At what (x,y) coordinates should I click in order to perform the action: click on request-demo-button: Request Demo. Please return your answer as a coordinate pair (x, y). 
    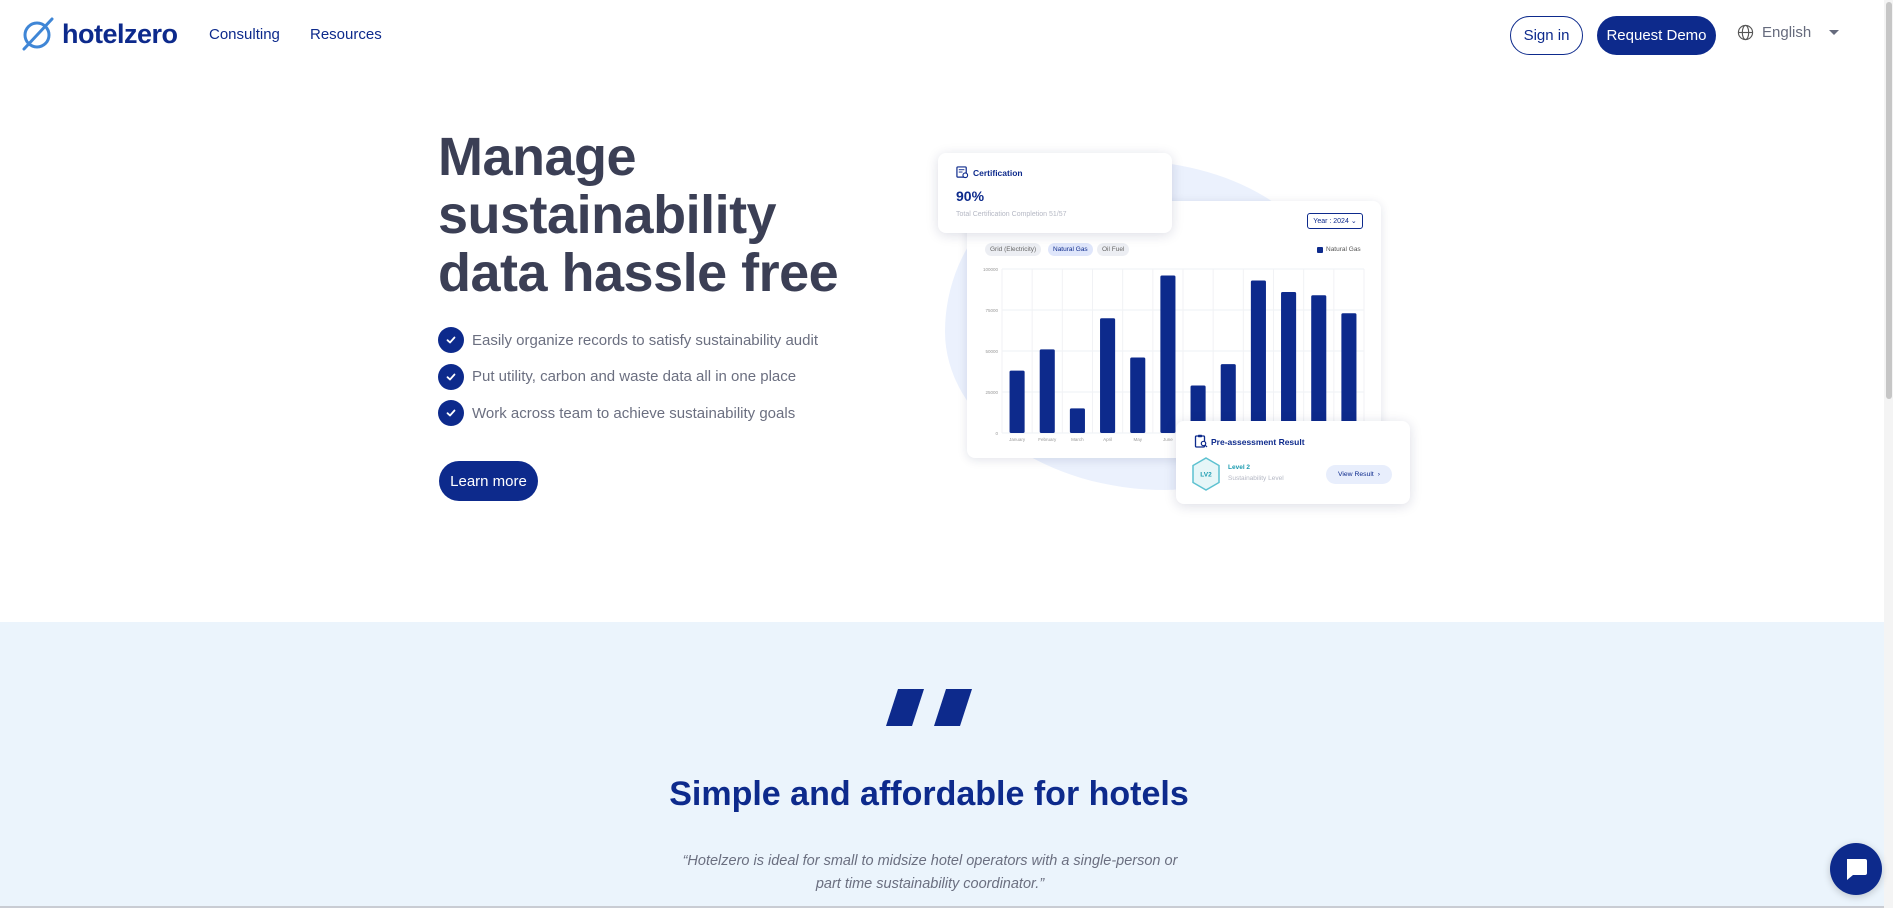
    Looking at the image, I should click on (1656, 35).